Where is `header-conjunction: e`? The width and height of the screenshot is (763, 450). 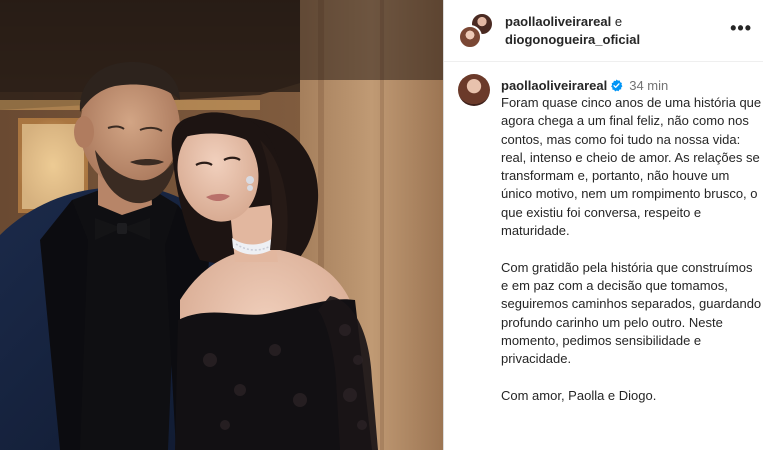 header-conjunction: e is located at coordinates (618, 21).